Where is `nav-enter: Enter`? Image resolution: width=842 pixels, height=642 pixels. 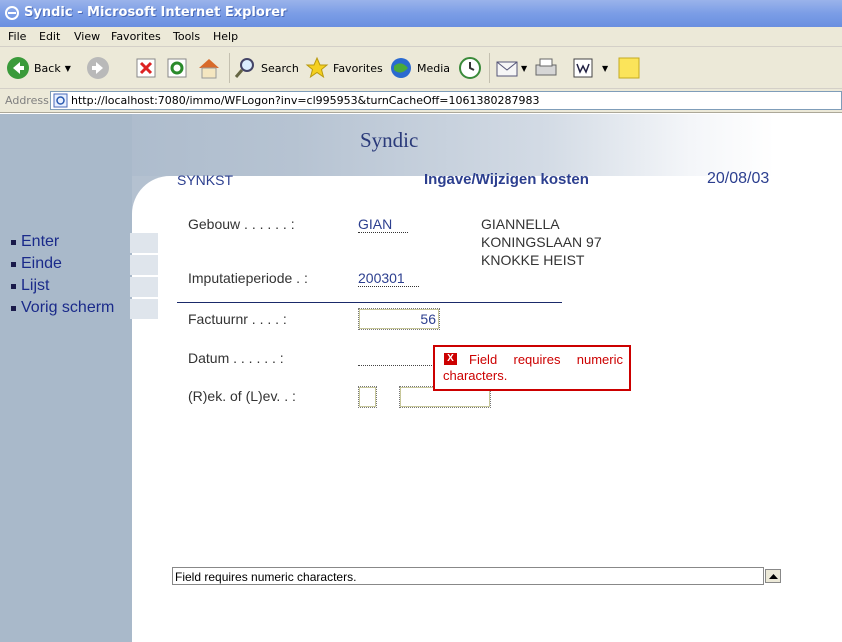
nav-enter: Enter is located at coordinates (83, 243).